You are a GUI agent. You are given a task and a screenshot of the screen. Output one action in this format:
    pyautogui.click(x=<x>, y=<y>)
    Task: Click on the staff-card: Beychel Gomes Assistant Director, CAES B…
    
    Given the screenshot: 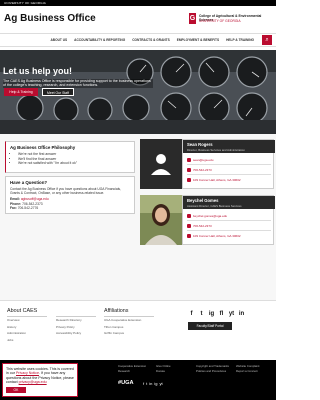 What is the action you would take?
    pyautogui.click(x=207, y=220)
    